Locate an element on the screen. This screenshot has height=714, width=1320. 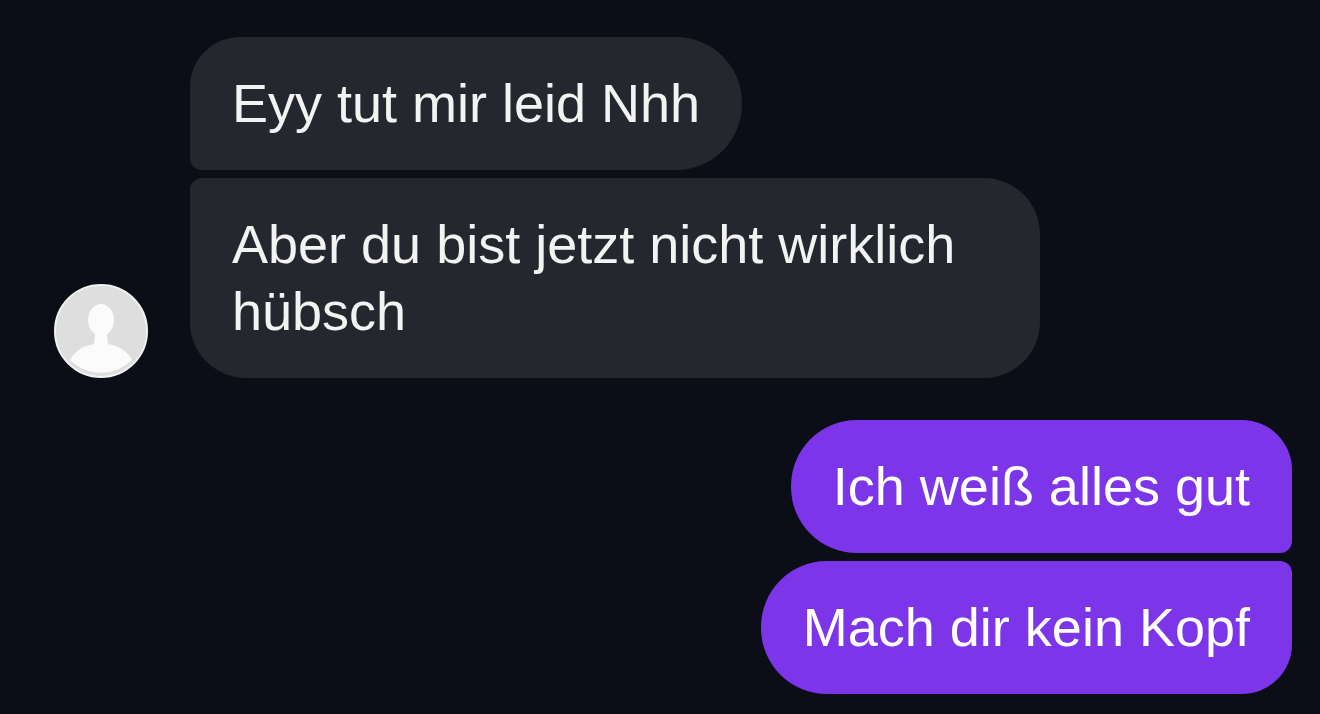
message-bubble: Mach dir kein Kopf is located at coordinates (1026, 627).